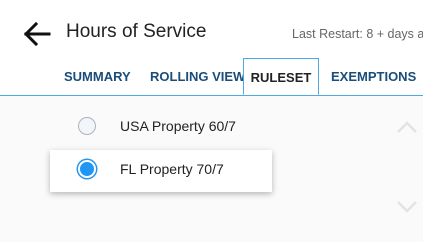 The height and width of the screenshot is (242, 423). Describe the element at coordinates (136, 31) in the screenshot. I see `page-title: Hours of Service` at that location.